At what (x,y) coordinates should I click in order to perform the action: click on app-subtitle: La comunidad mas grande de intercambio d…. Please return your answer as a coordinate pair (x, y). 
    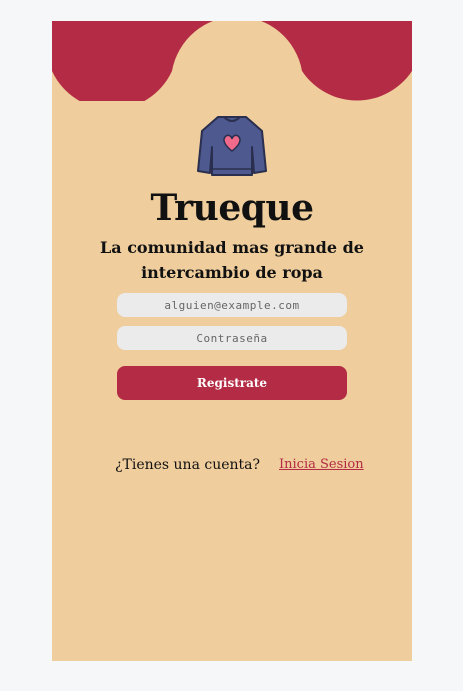
    Looking at the image, I should click on (232, 260).